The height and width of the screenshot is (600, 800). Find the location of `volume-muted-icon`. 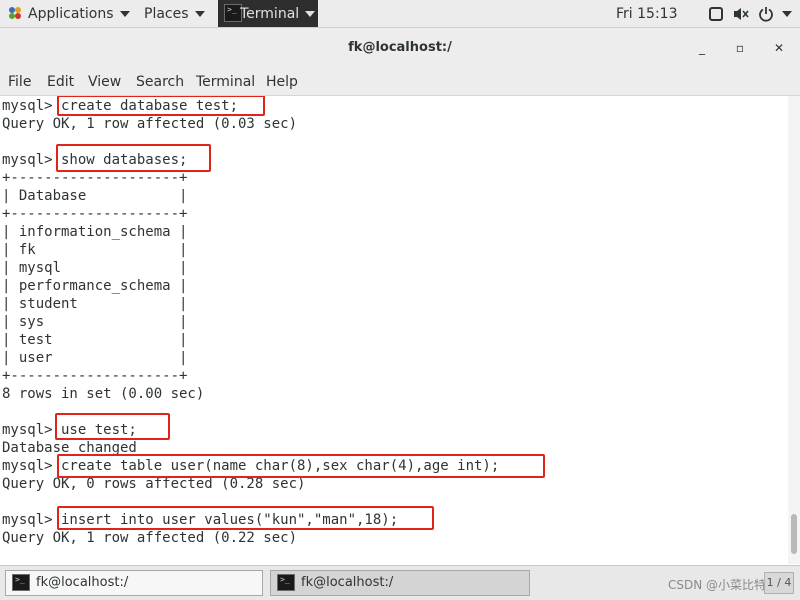

volume-muted-icon is located at coordinates (741, 14).